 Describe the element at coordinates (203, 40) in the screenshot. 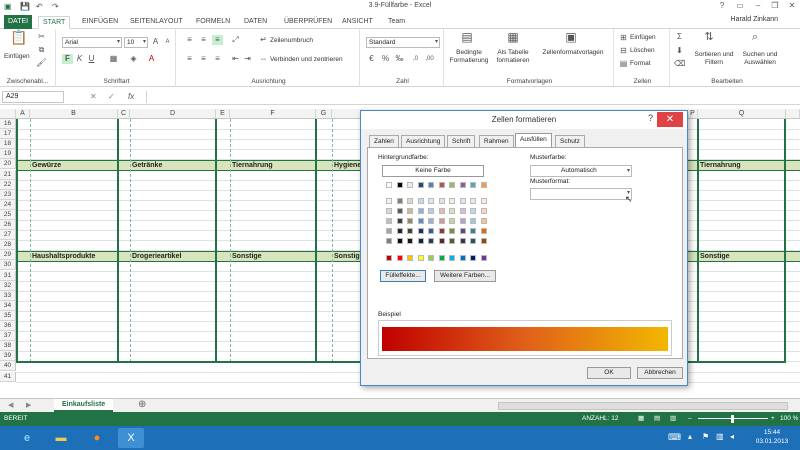

I see `align-middle-icon: ≡` at that location.